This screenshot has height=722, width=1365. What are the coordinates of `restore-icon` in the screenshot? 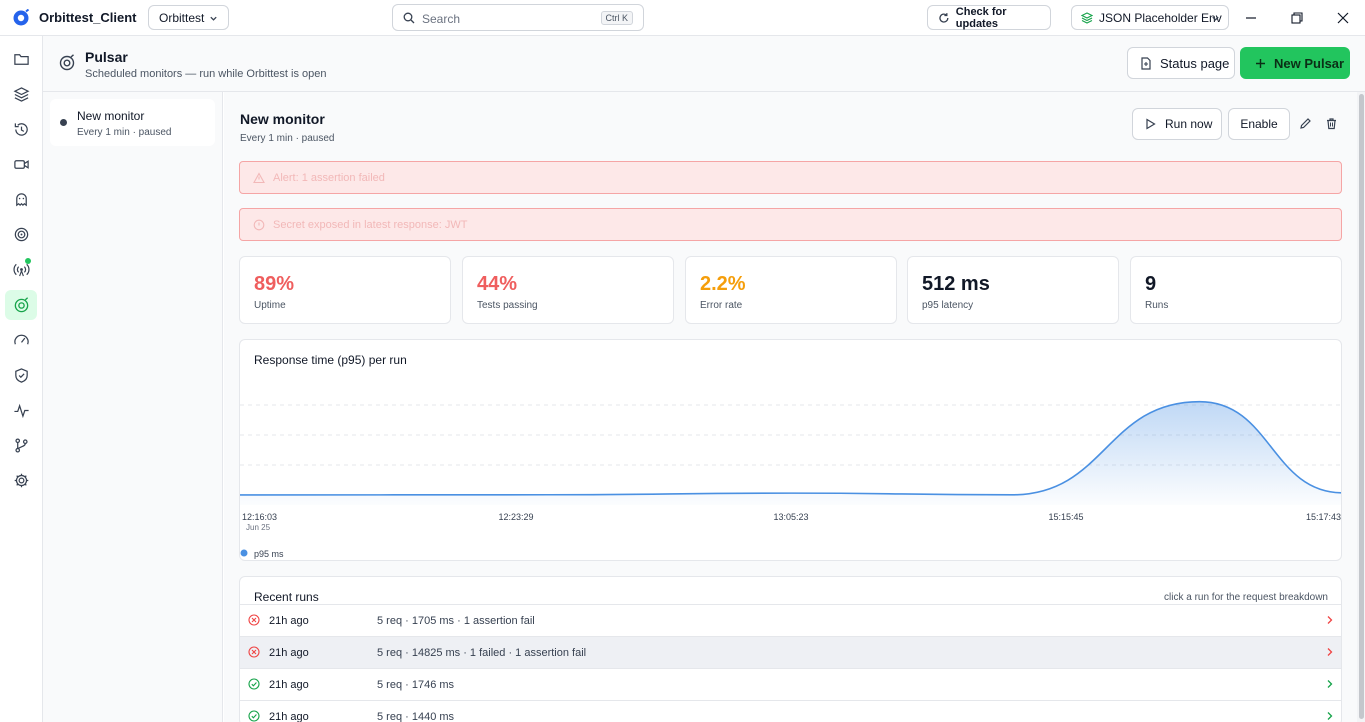 It's located at (1297, 18).